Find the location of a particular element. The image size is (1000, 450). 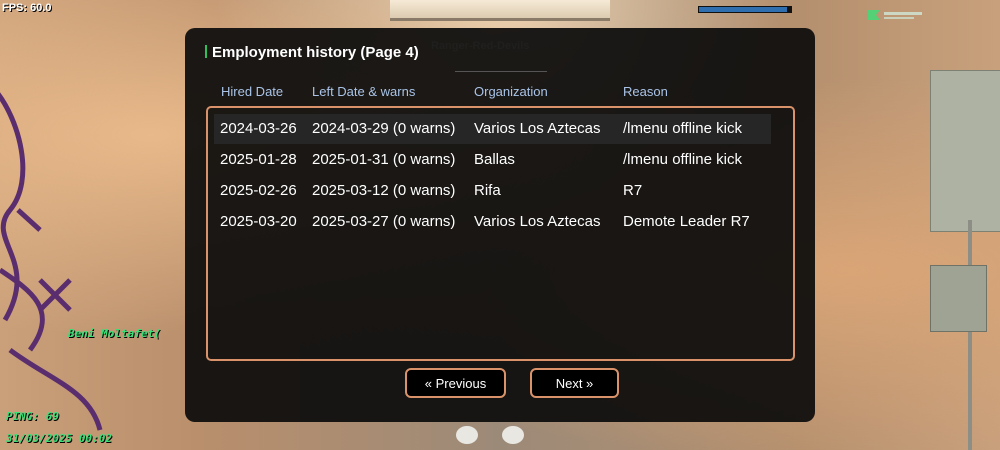

cell-left-date: 2025-03-12 (0 warns) is located at coordinates (384, 190).